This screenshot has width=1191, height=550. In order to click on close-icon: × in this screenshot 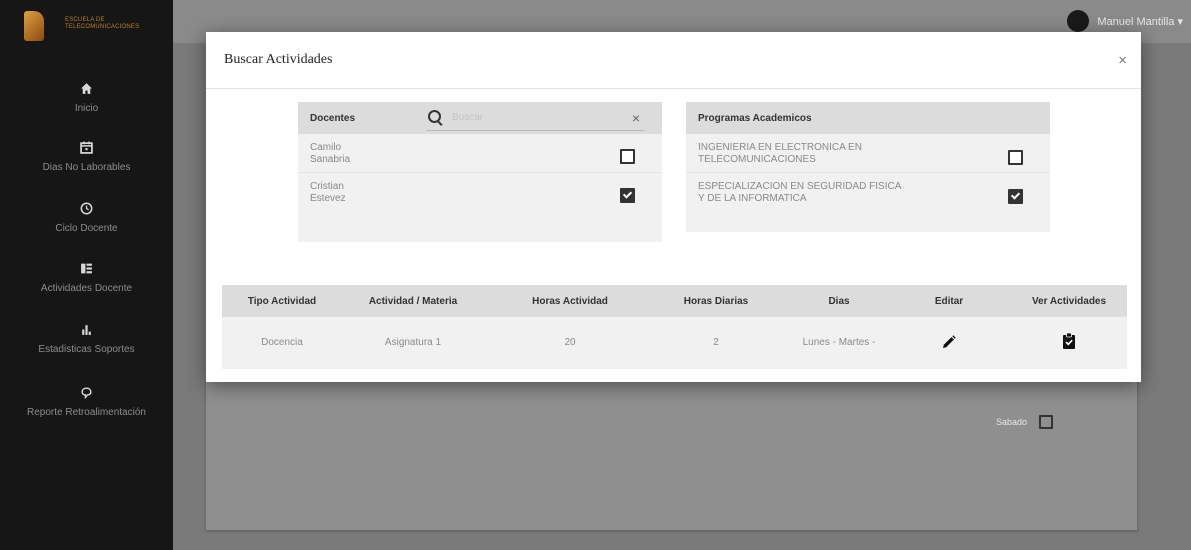, I will do `click(1122, 60)`.